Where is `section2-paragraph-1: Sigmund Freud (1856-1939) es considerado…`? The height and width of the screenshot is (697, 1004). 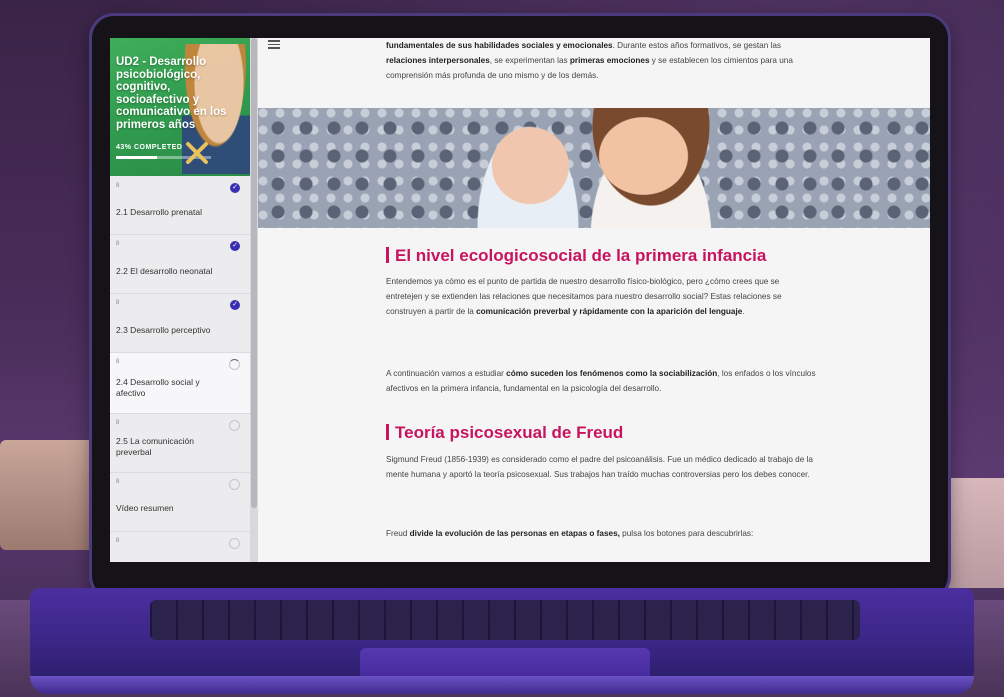 section2-paragraph-1: Sigmund Freud (1856-1939) es considerado… is located at coordinates (599, 467).